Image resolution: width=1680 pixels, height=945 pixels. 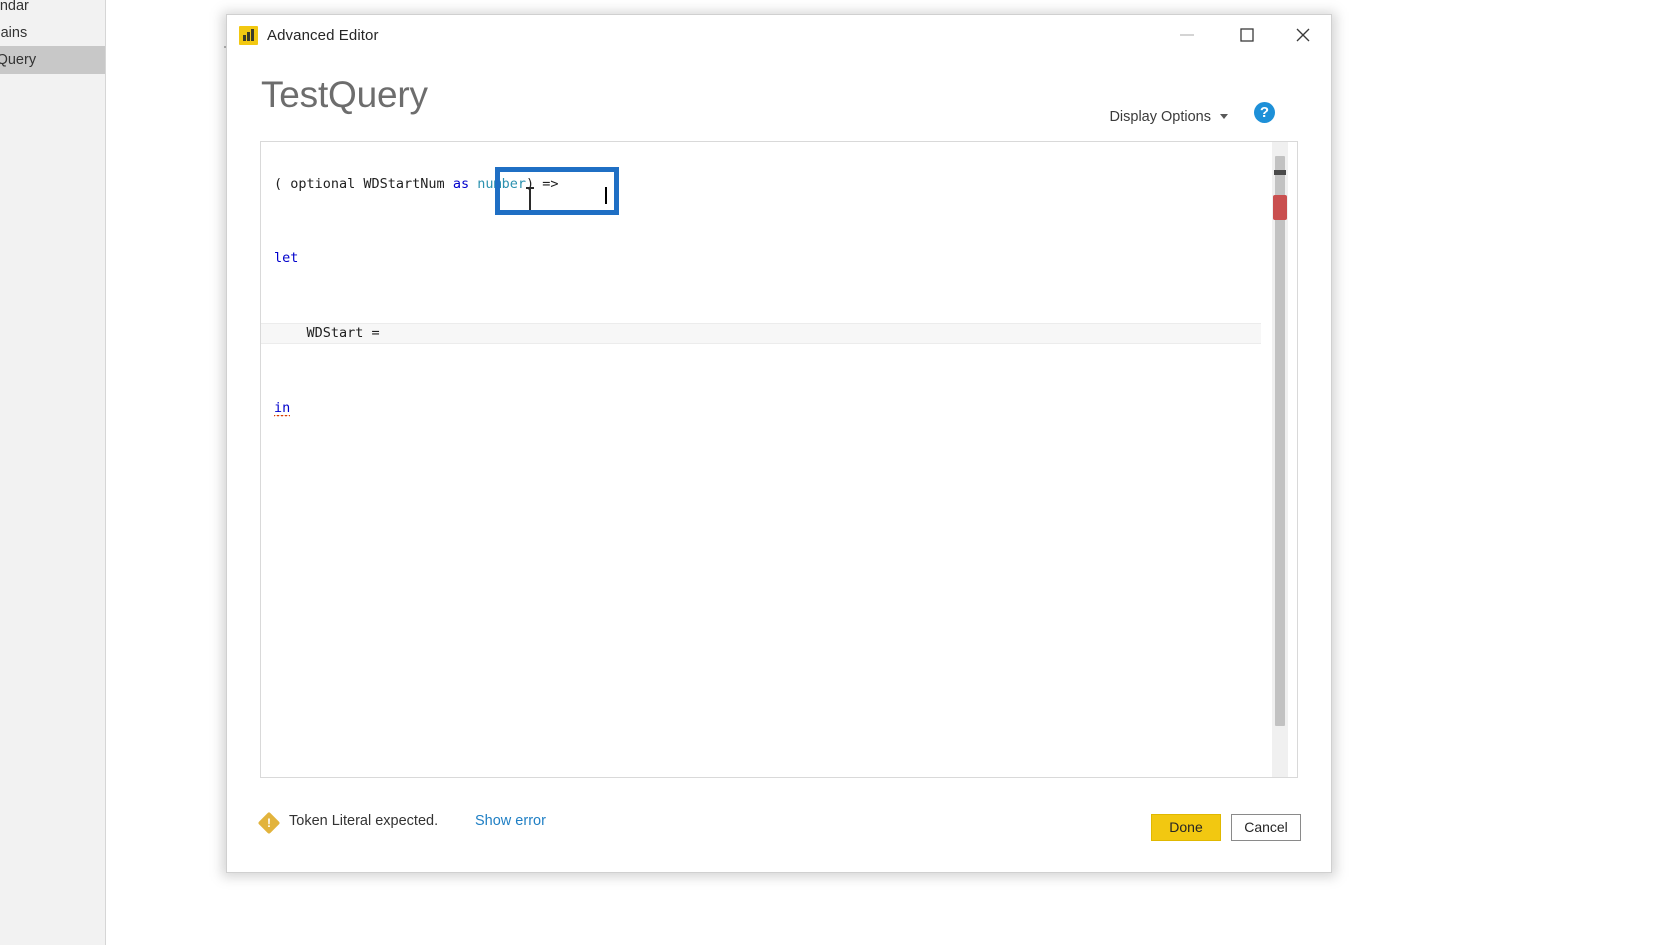 What do you see at coordinates (761, 408) in the screenshot?
I see `code-line: in` at bounding box center [761, 408].